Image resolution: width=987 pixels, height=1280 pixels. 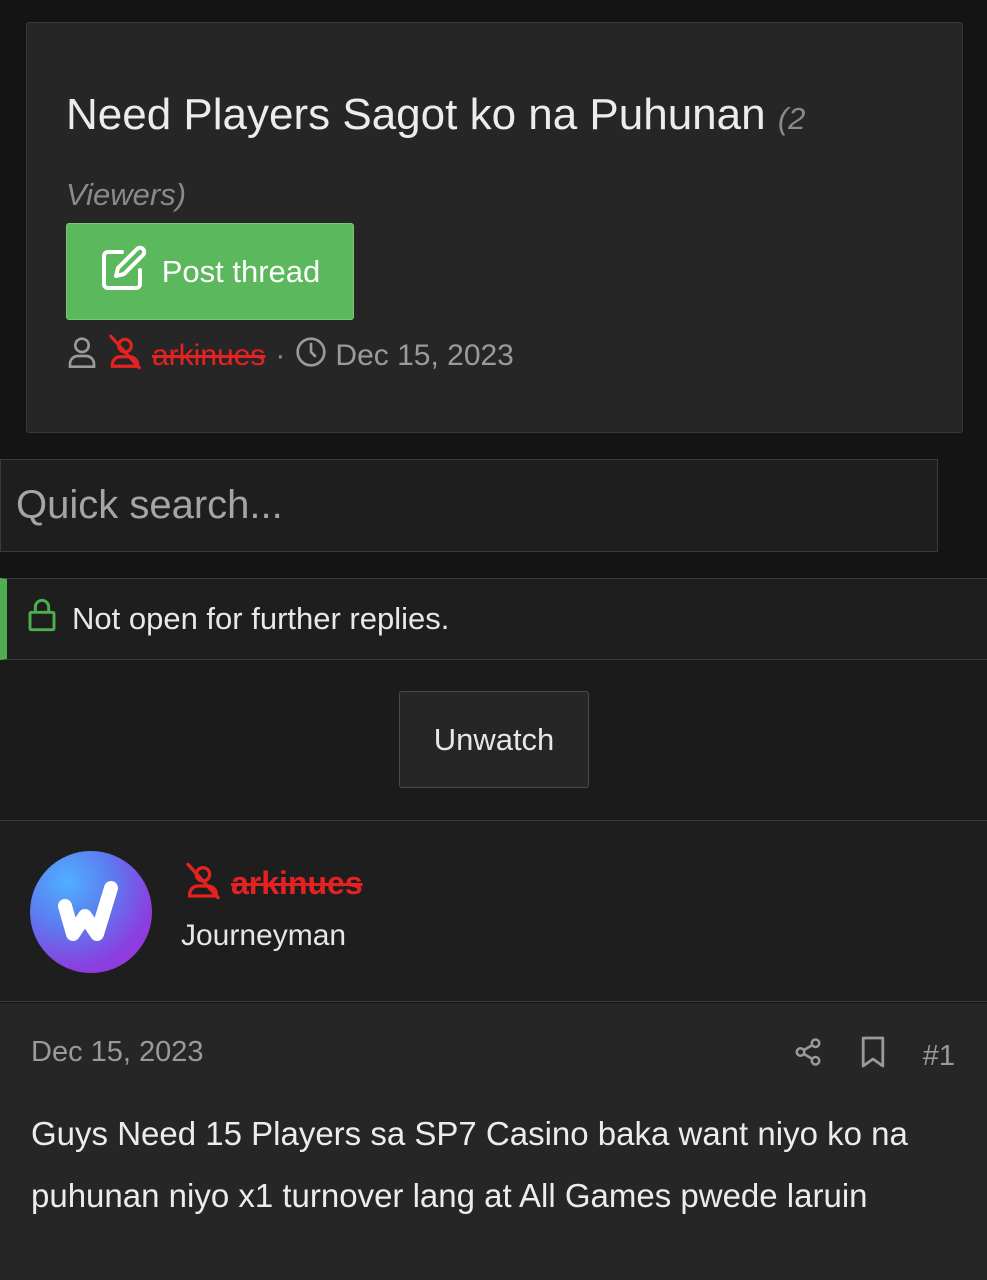 What do you see at coordinates (493, 619) in the screenshot?
I see `thread-locked-notice: Not open for further replies.` at bounding box center [493, 619].